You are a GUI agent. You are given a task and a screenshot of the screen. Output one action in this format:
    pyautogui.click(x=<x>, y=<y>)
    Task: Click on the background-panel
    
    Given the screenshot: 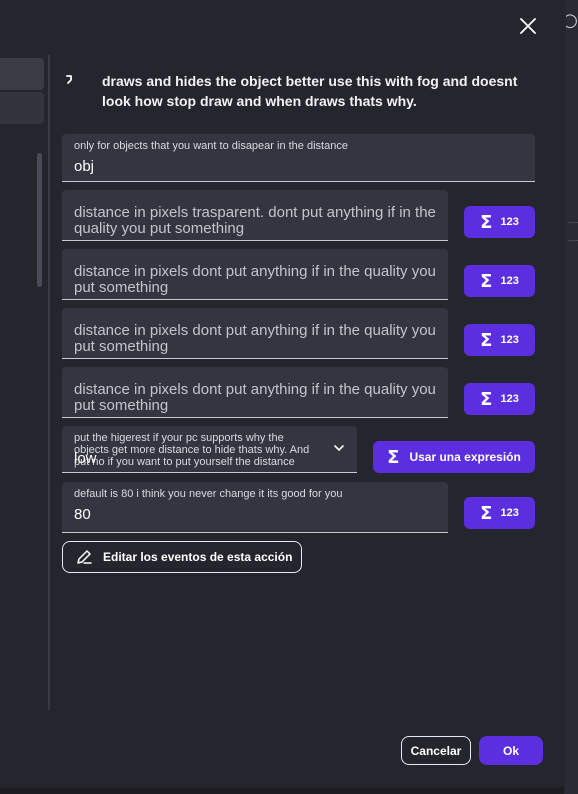 What is the action you would take?
    pyautogui.click(x=571, y=397)
    